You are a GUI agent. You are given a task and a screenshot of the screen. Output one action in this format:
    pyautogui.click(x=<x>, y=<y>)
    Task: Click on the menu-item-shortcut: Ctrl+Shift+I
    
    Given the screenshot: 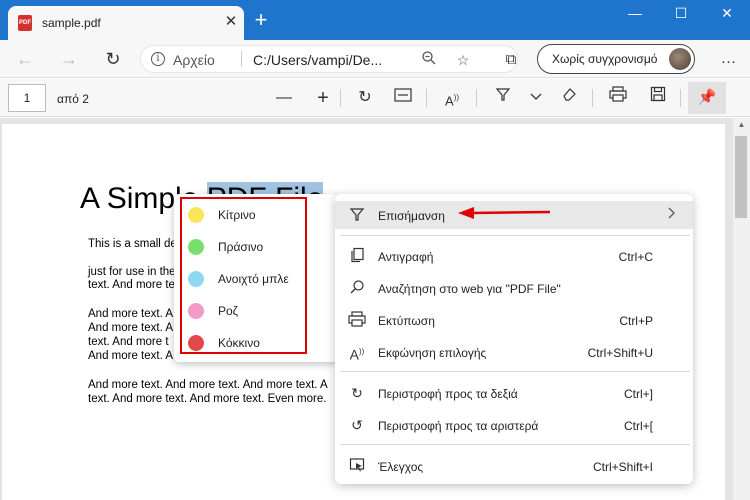 What is the action you would take?
    pyautogui.click(x=622, y=467)
    